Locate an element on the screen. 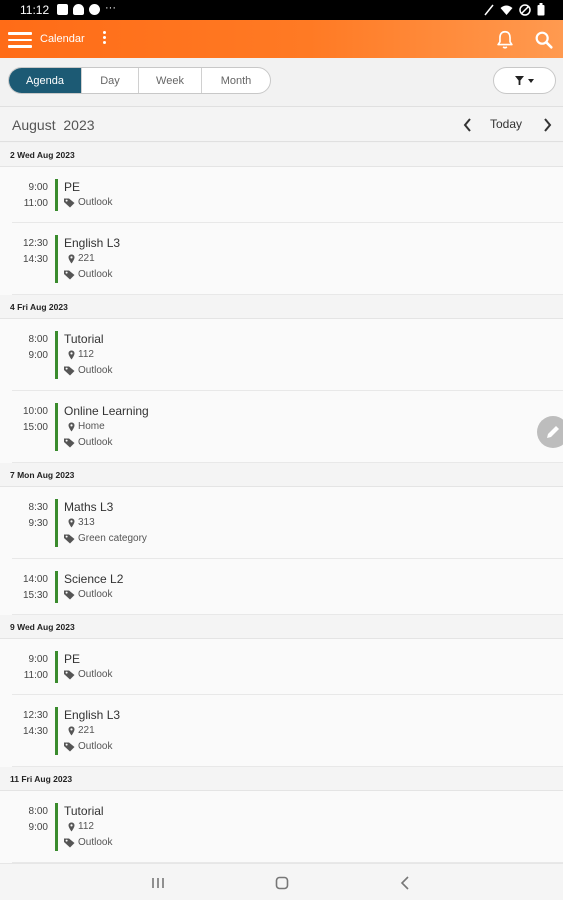 This screenshot has width=563, height=900. event-start-time: 8:00 is located at coordinates (38, 811).